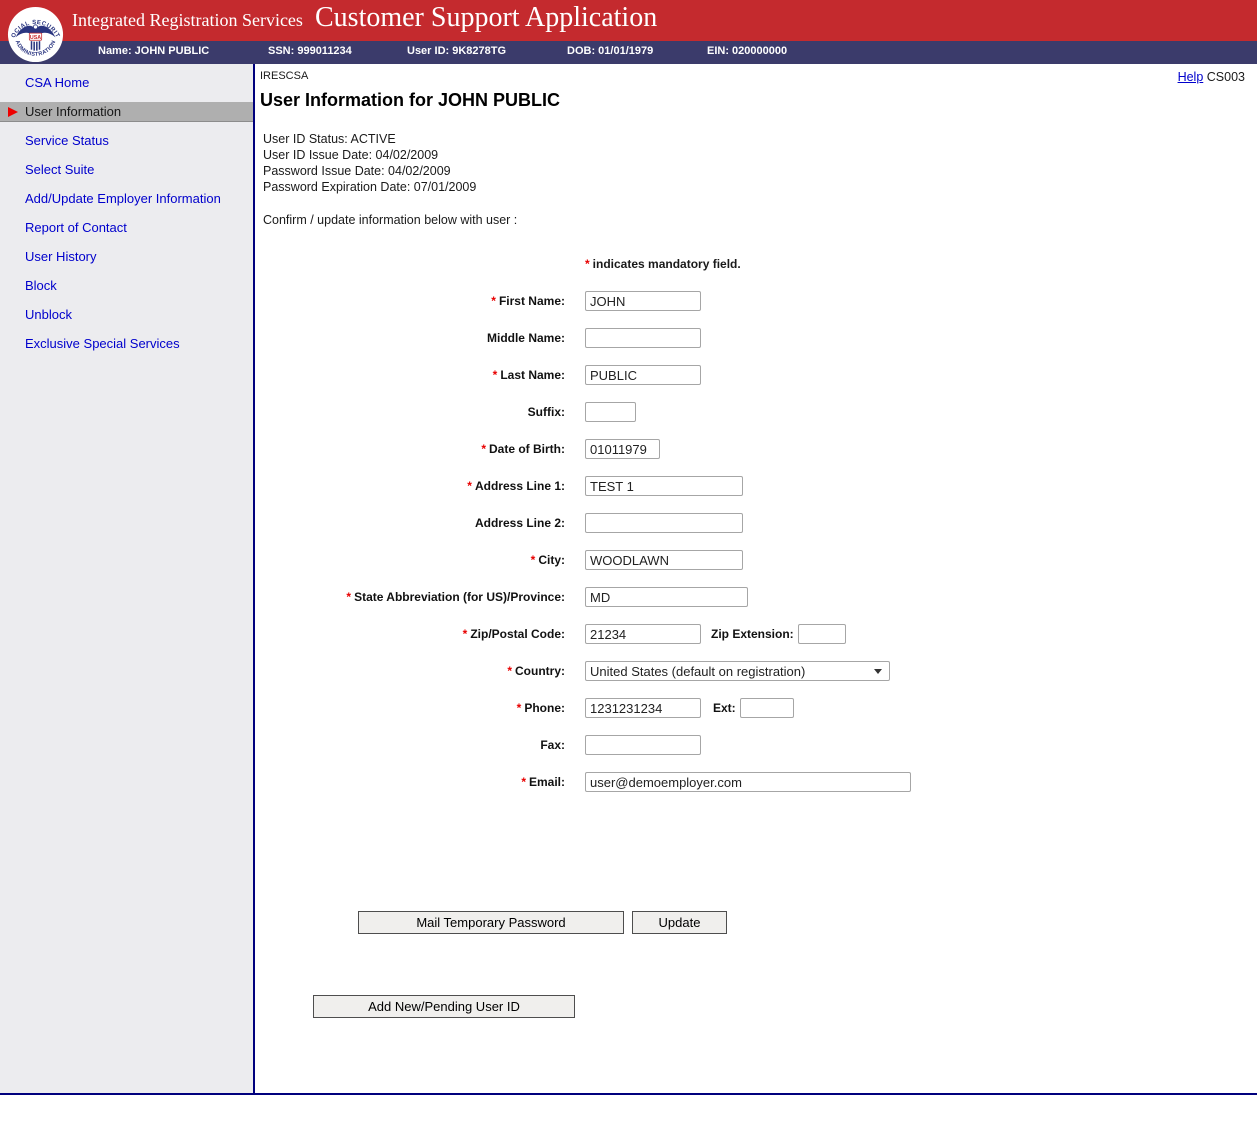 The width and height of the screenshot is (1257, 1132). I want to click on user-id-status: User ID Status: ACTIVE, so click(329, 139).